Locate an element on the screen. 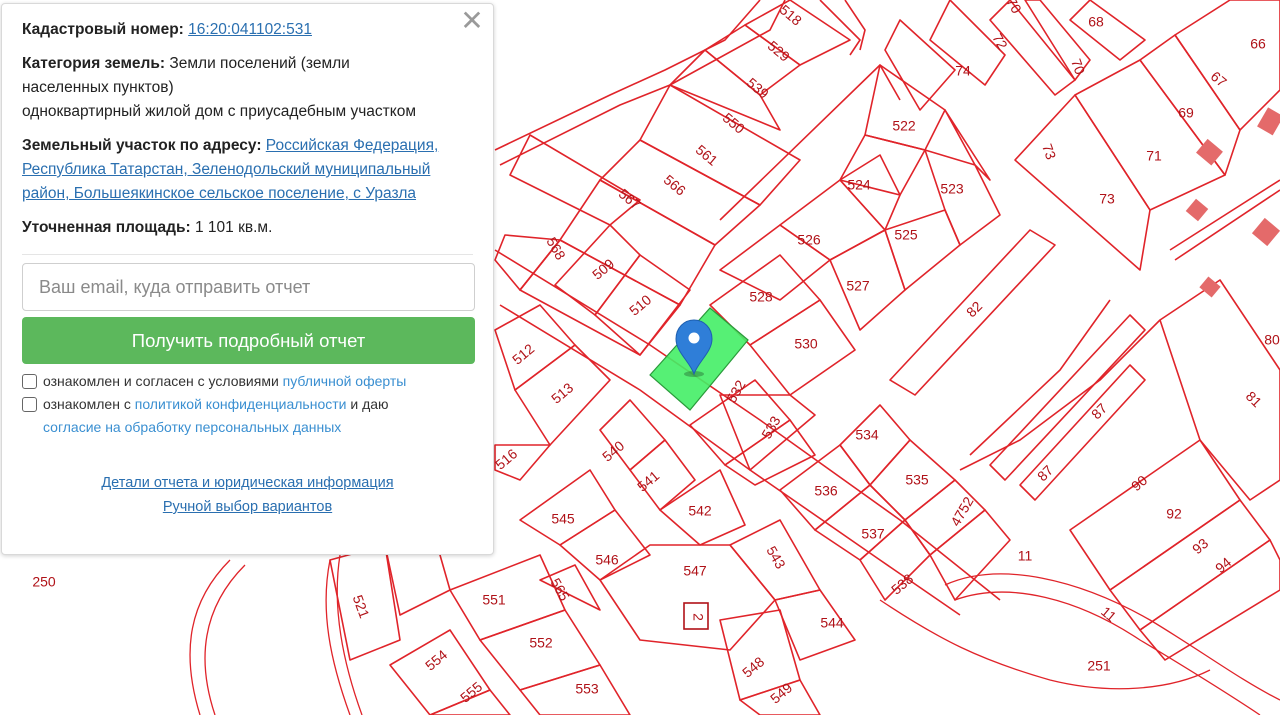  parcel-label-544: 544 is located at coordinates (832, 623).